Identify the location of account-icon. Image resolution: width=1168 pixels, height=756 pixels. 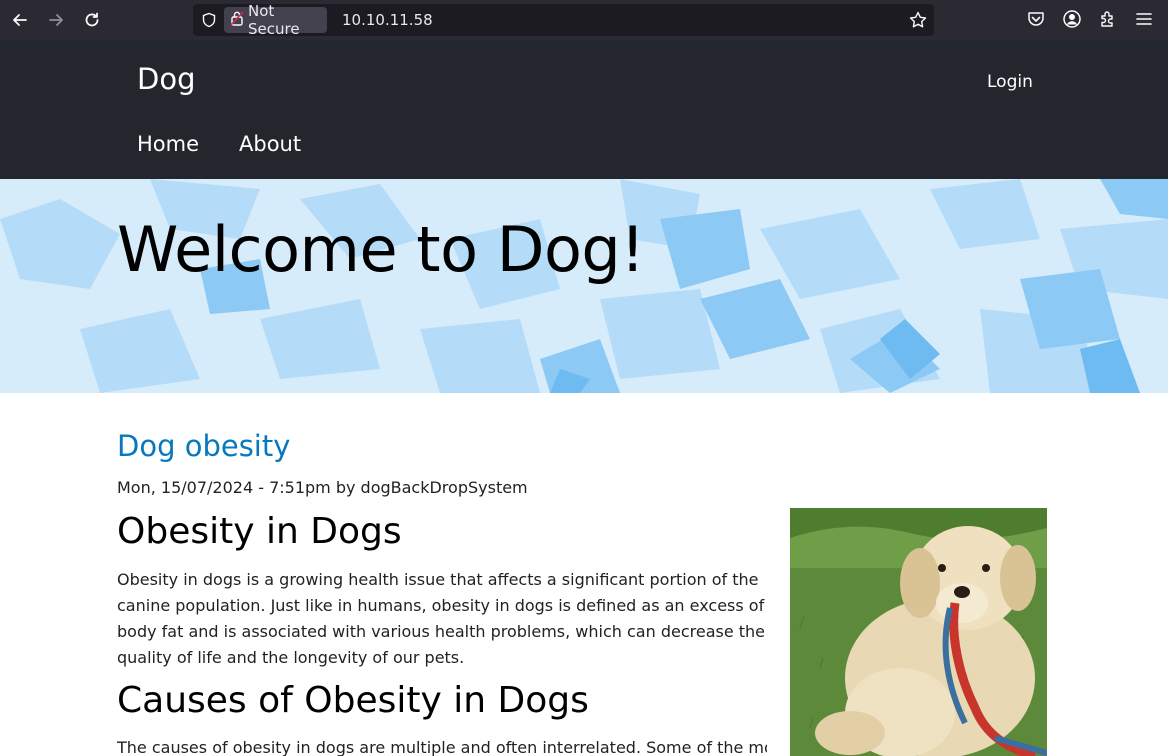
(1072, 21).